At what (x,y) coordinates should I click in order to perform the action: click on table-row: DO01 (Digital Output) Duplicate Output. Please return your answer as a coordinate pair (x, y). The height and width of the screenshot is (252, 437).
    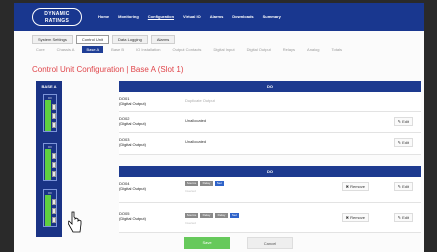
    Looking at the image, I should click on (270, 102).